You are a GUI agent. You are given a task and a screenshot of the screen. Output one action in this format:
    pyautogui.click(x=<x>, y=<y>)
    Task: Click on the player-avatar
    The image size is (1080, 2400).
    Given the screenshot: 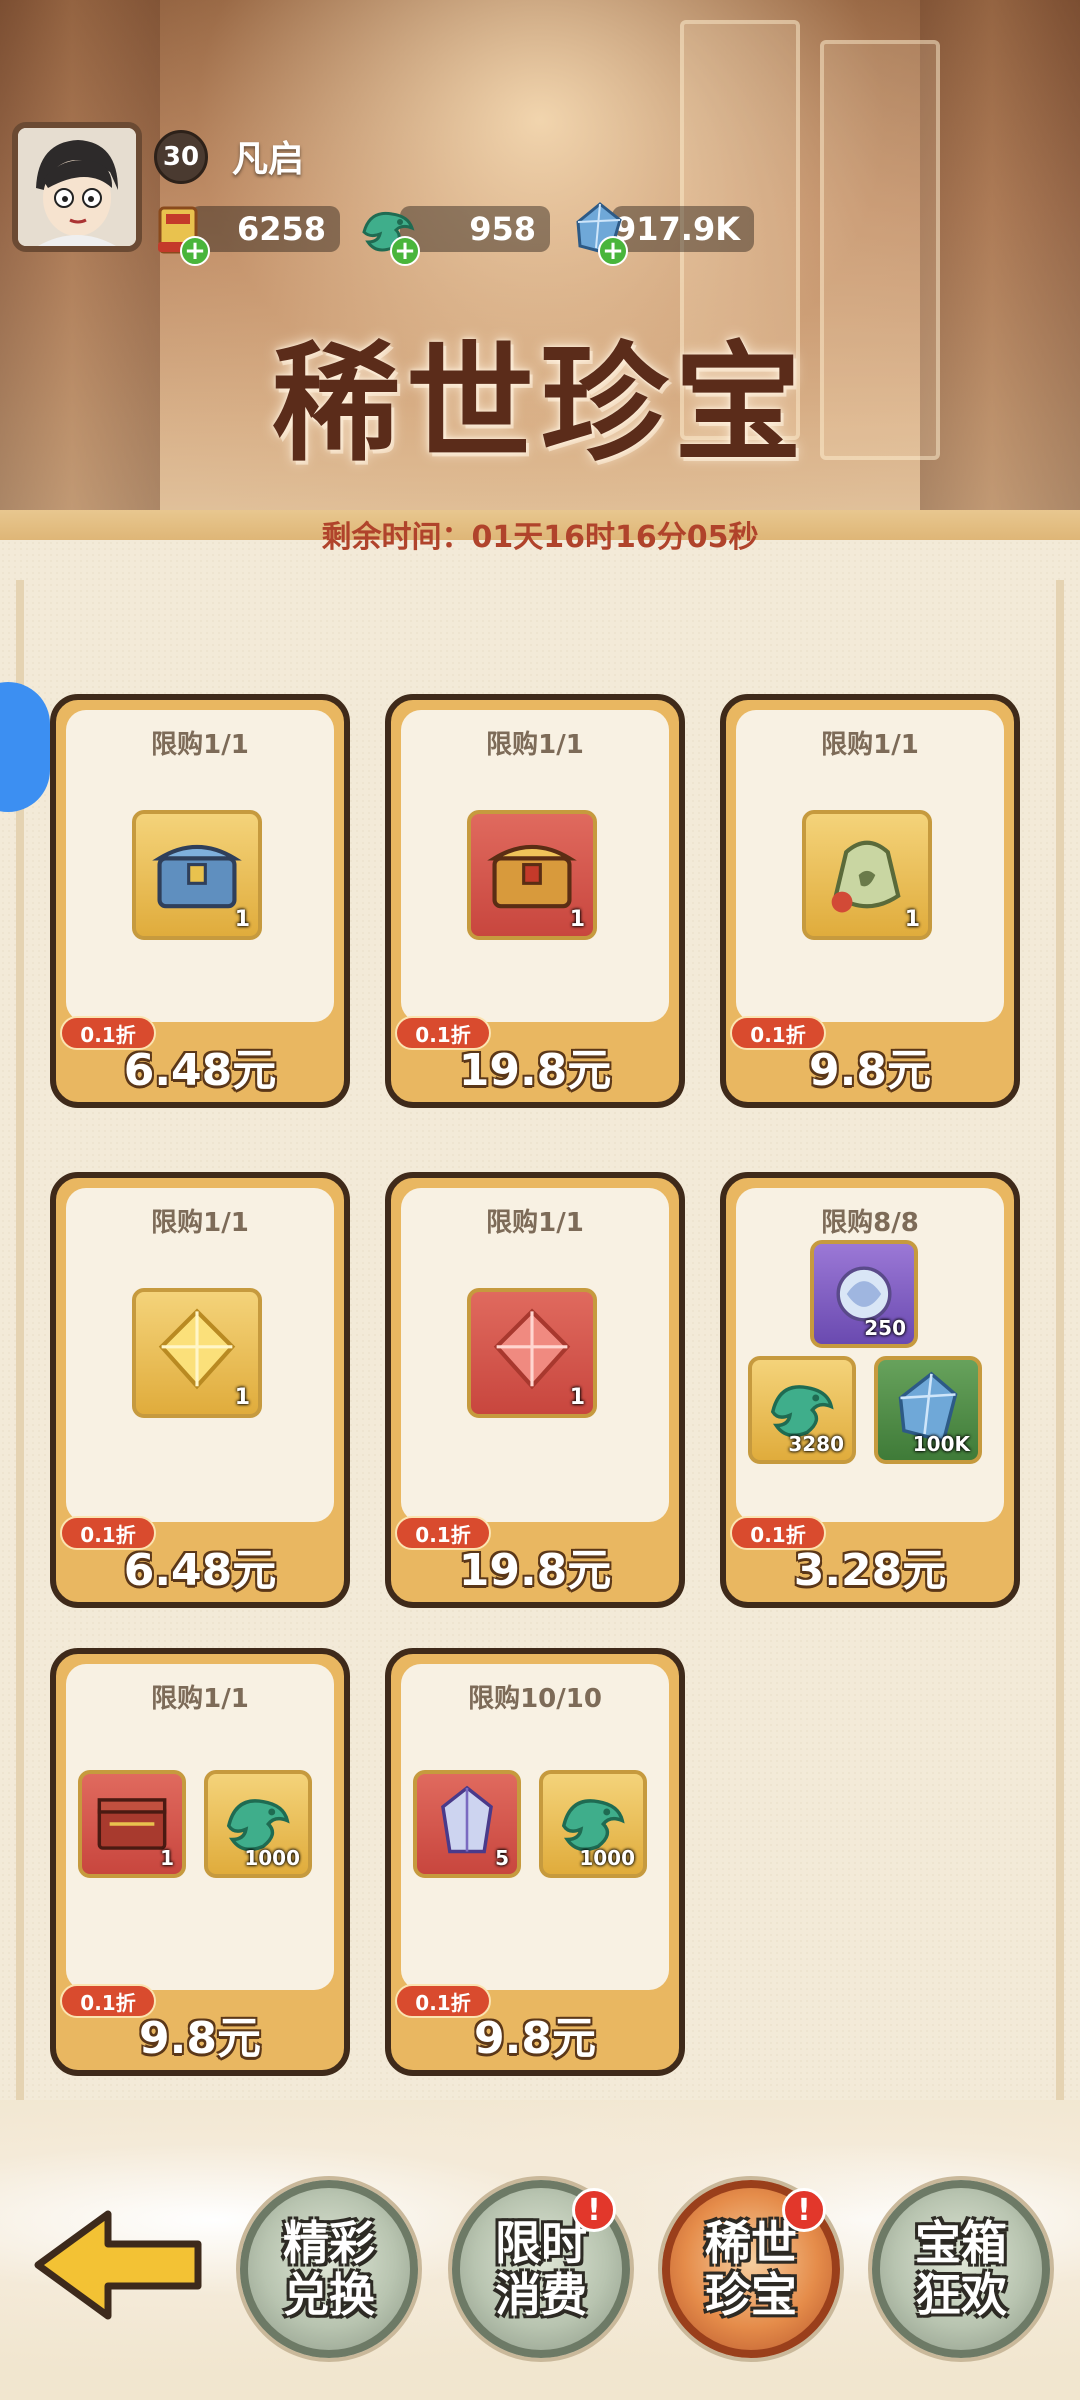 What is the action you would take?
    pyautogui.click(x=77, y=187)
    